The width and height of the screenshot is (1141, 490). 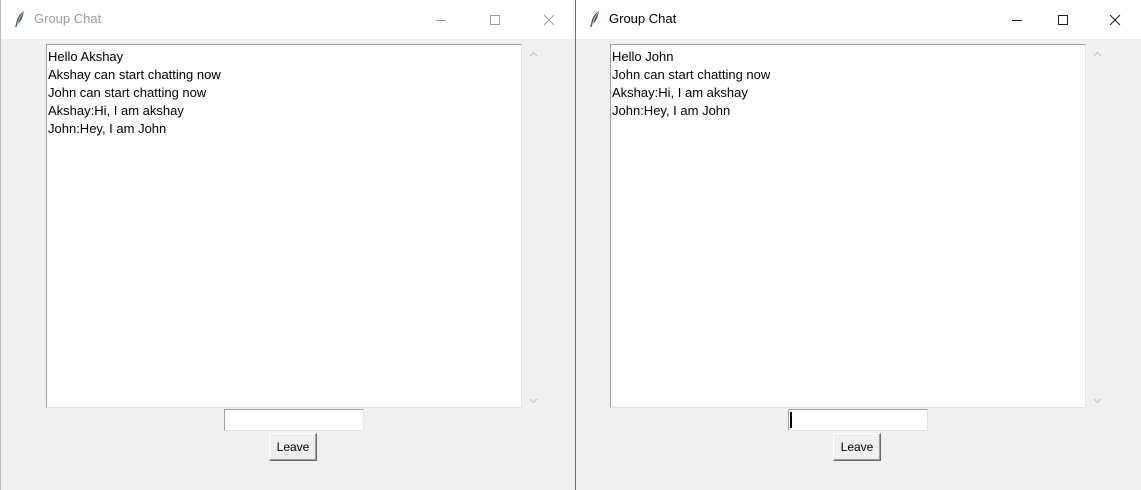 I want to click on chat-message: Akshay can start chatting now, so click(x=134, y=74).